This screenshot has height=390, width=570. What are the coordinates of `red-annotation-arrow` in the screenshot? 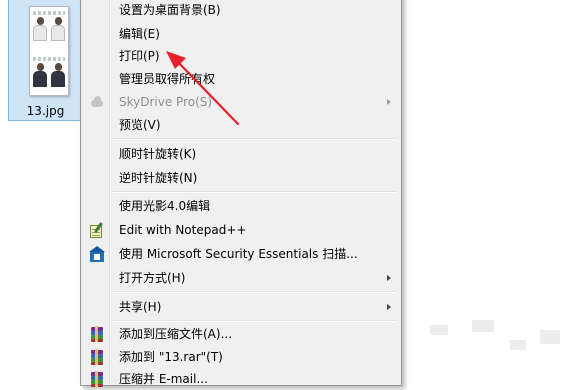 It's located at (203, 88).